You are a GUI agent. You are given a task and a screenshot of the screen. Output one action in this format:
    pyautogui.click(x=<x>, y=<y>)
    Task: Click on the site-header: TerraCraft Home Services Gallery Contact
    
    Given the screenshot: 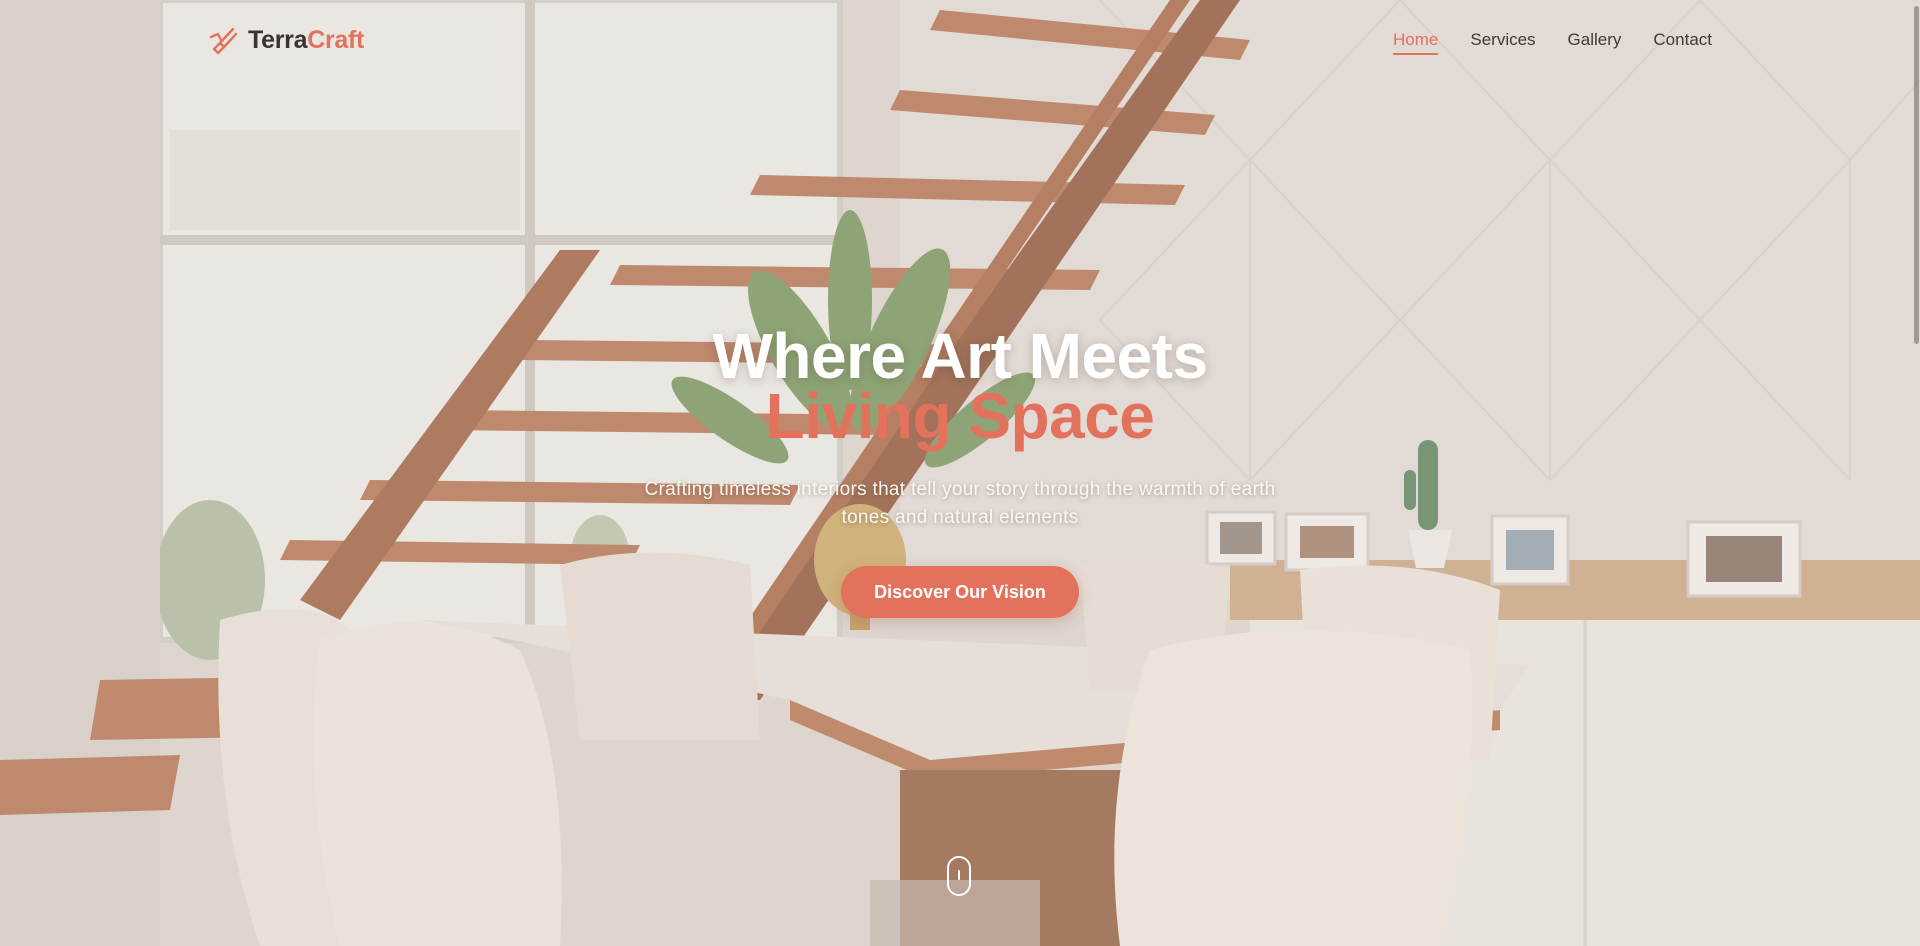 What is the action you would take?
    pyautogui.click(x=960, y=40)
    